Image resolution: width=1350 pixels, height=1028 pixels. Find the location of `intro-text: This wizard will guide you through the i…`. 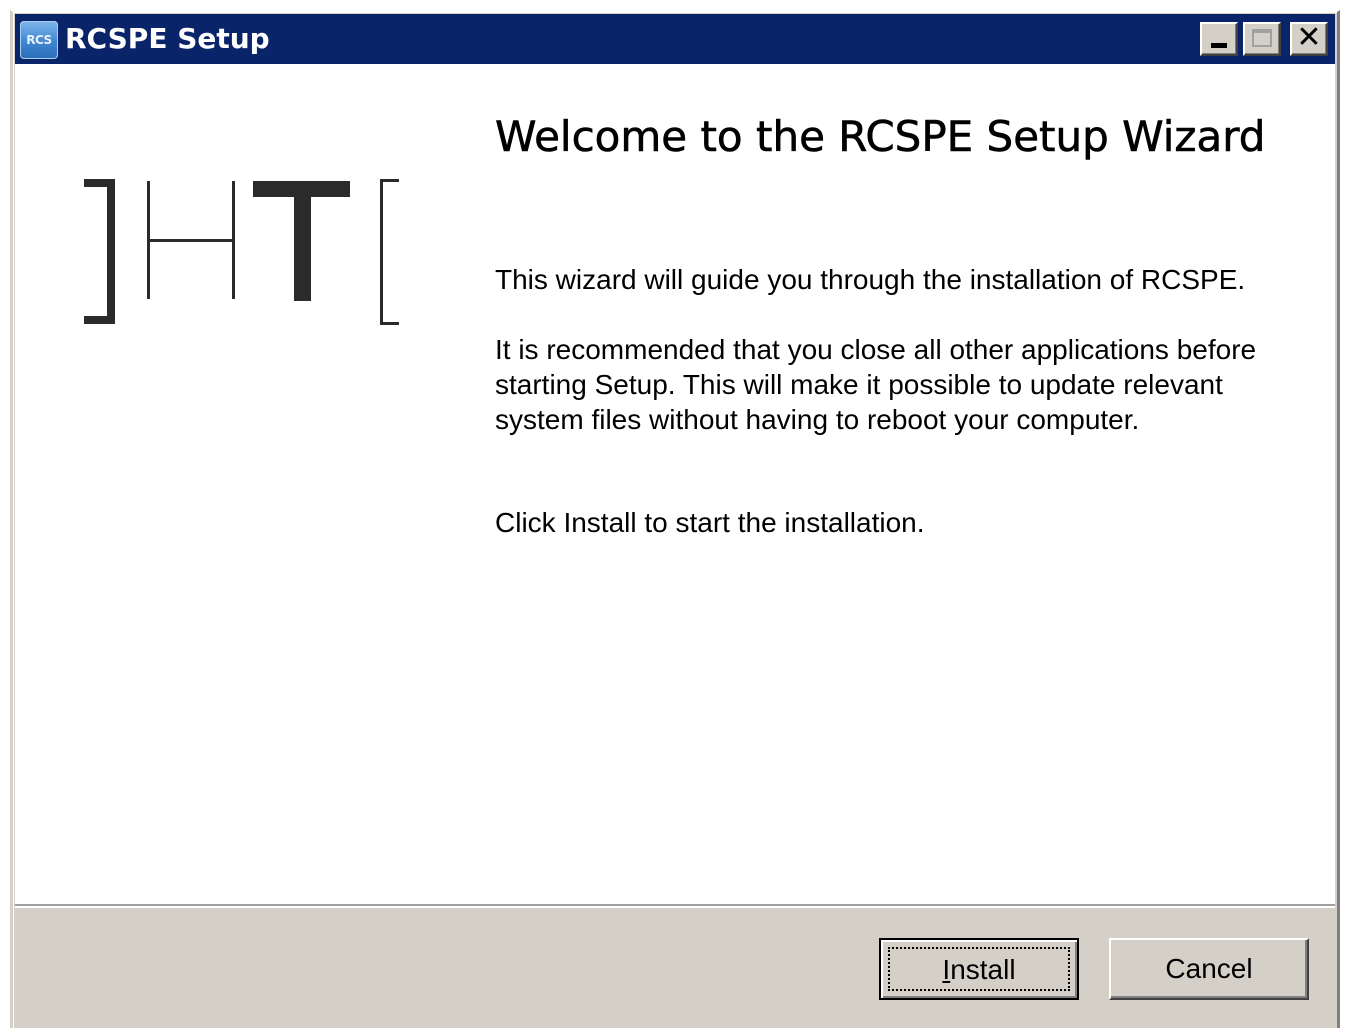

intro-text: This wizard will guide you through the i… is located at coordinates (870, 279).